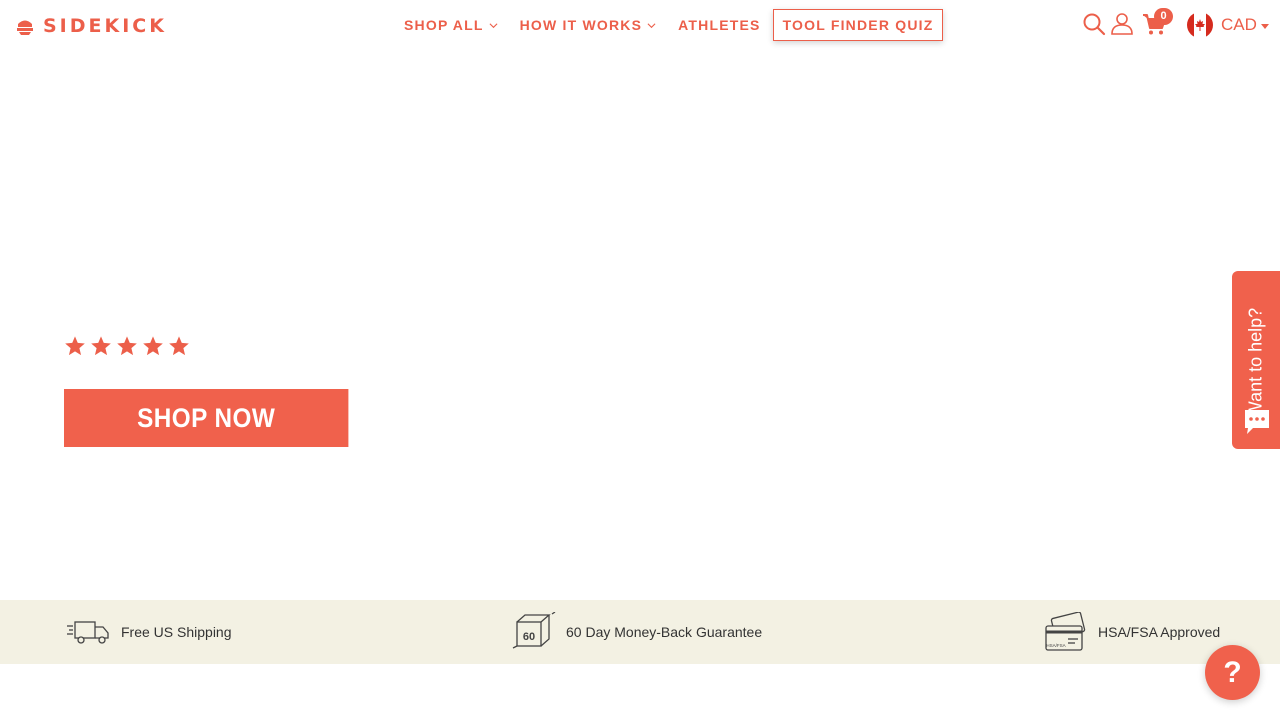 The image size is (1280, 720). I want to click on hsa-card-icon-text: HSA/FSA, so click(1055, 645).